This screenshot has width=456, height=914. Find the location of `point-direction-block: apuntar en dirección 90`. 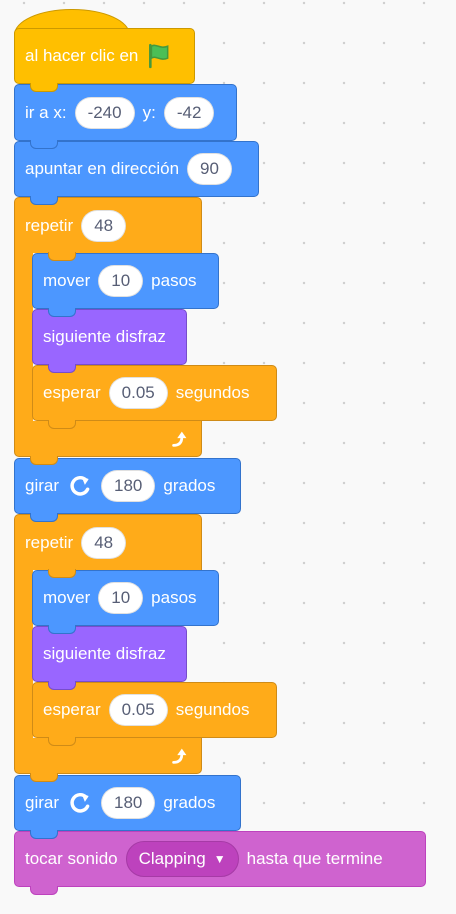

point-direction-block: apuntar en dirección 90 is located at coordinates (136, 169).